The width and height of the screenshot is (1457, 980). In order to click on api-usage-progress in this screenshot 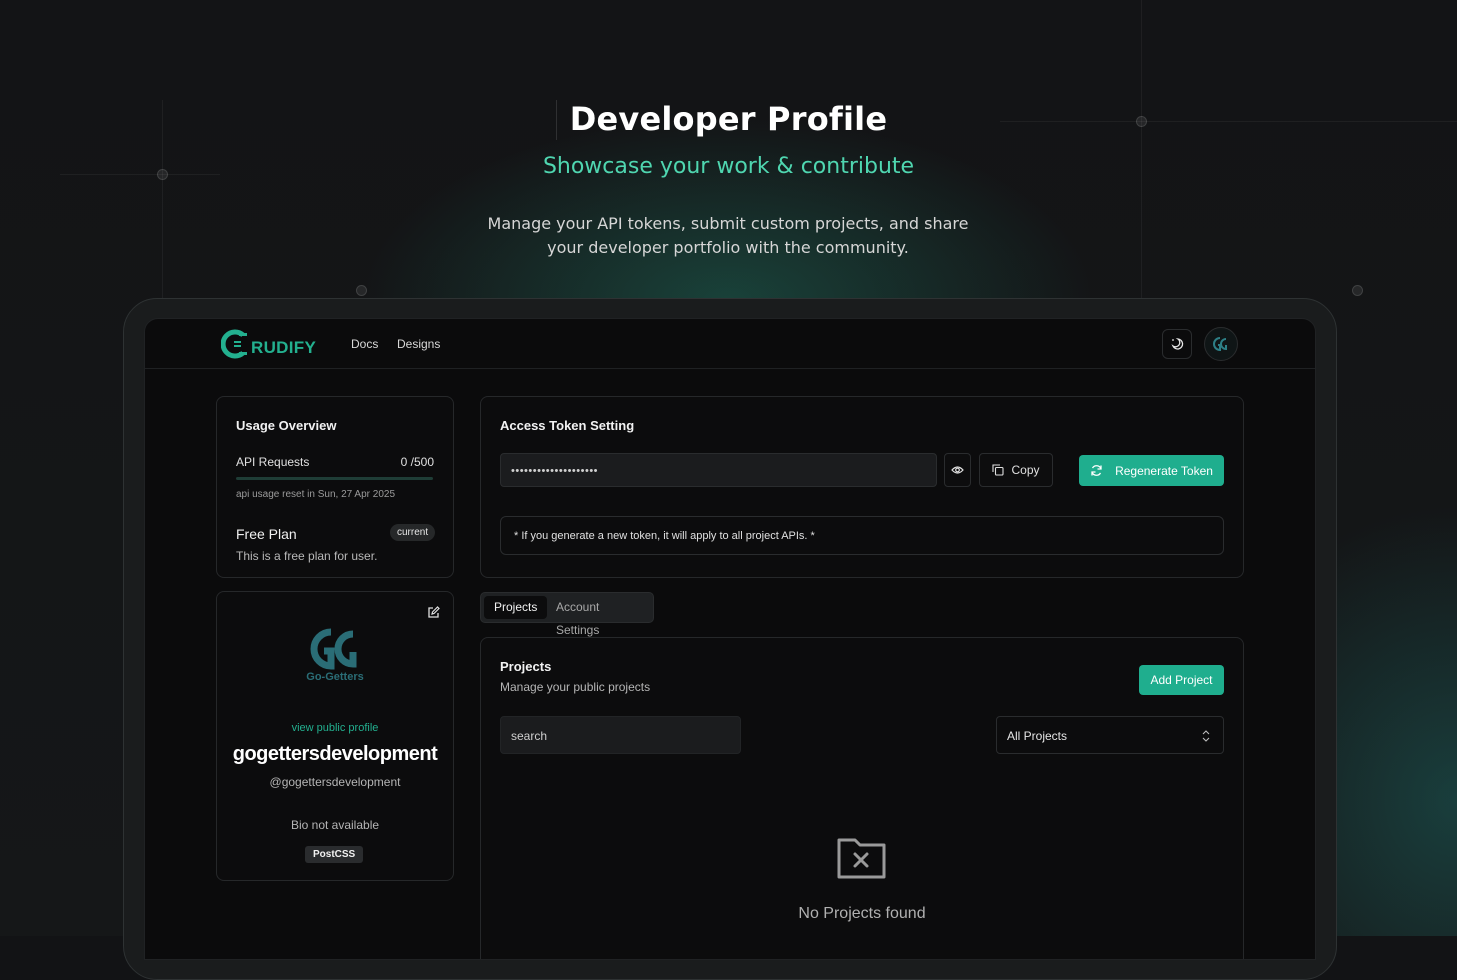, I will do `click(334, 478)`.